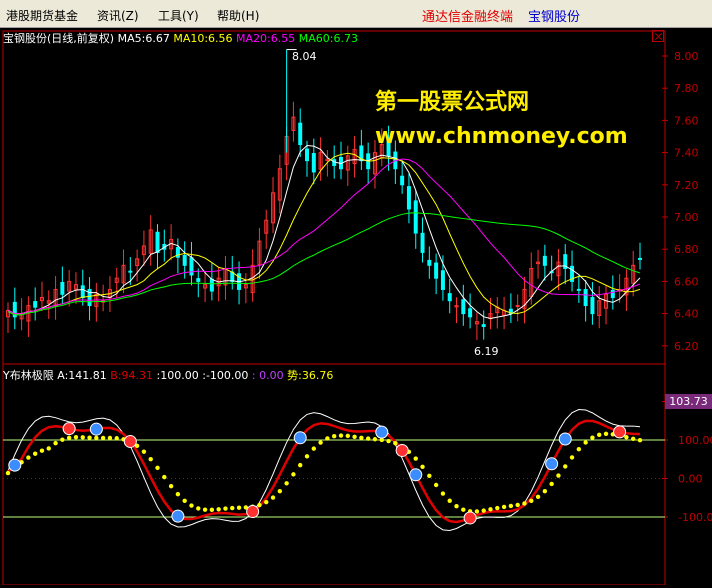  Describe the element at coordinates (118, 15) in the screenshot. I see `menu-info: 资讯(Z)` at that location.